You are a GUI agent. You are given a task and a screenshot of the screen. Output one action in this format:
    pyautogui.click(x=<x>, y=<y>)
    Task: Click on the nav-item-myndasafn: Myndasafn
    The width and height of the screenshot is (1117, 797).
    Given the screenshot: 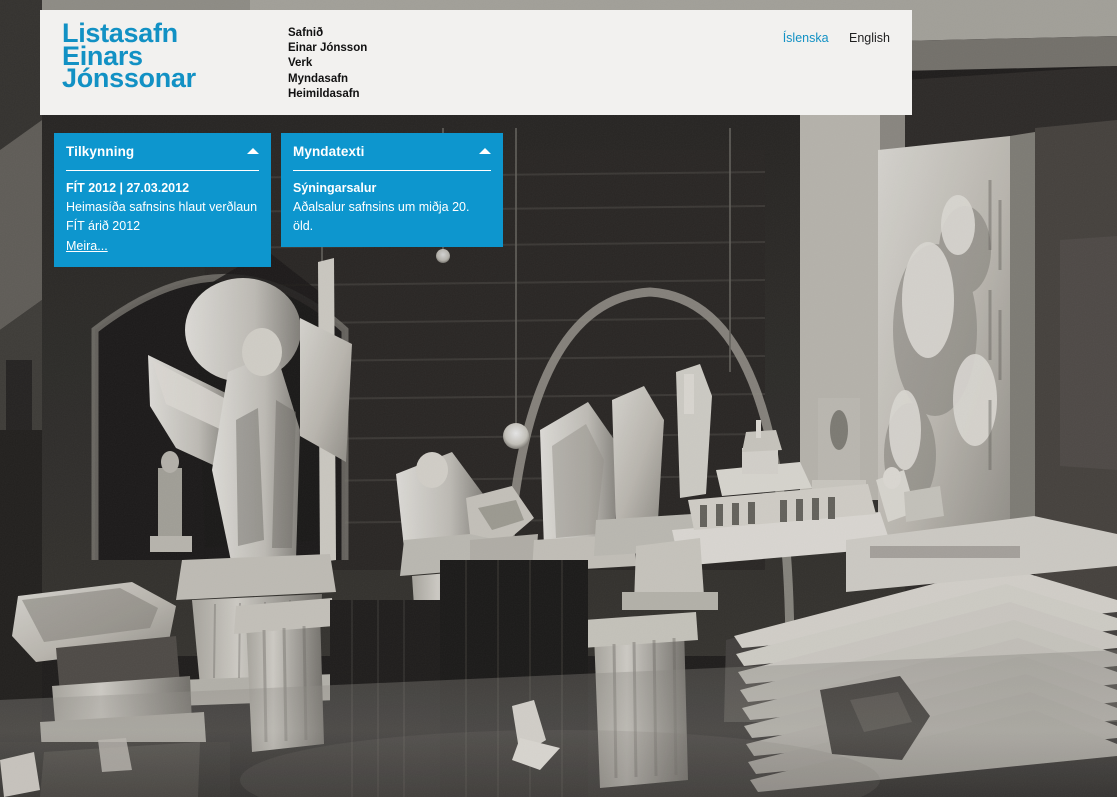 What is the action you would take?
    pyautogui.click(x=327, y=79)
    